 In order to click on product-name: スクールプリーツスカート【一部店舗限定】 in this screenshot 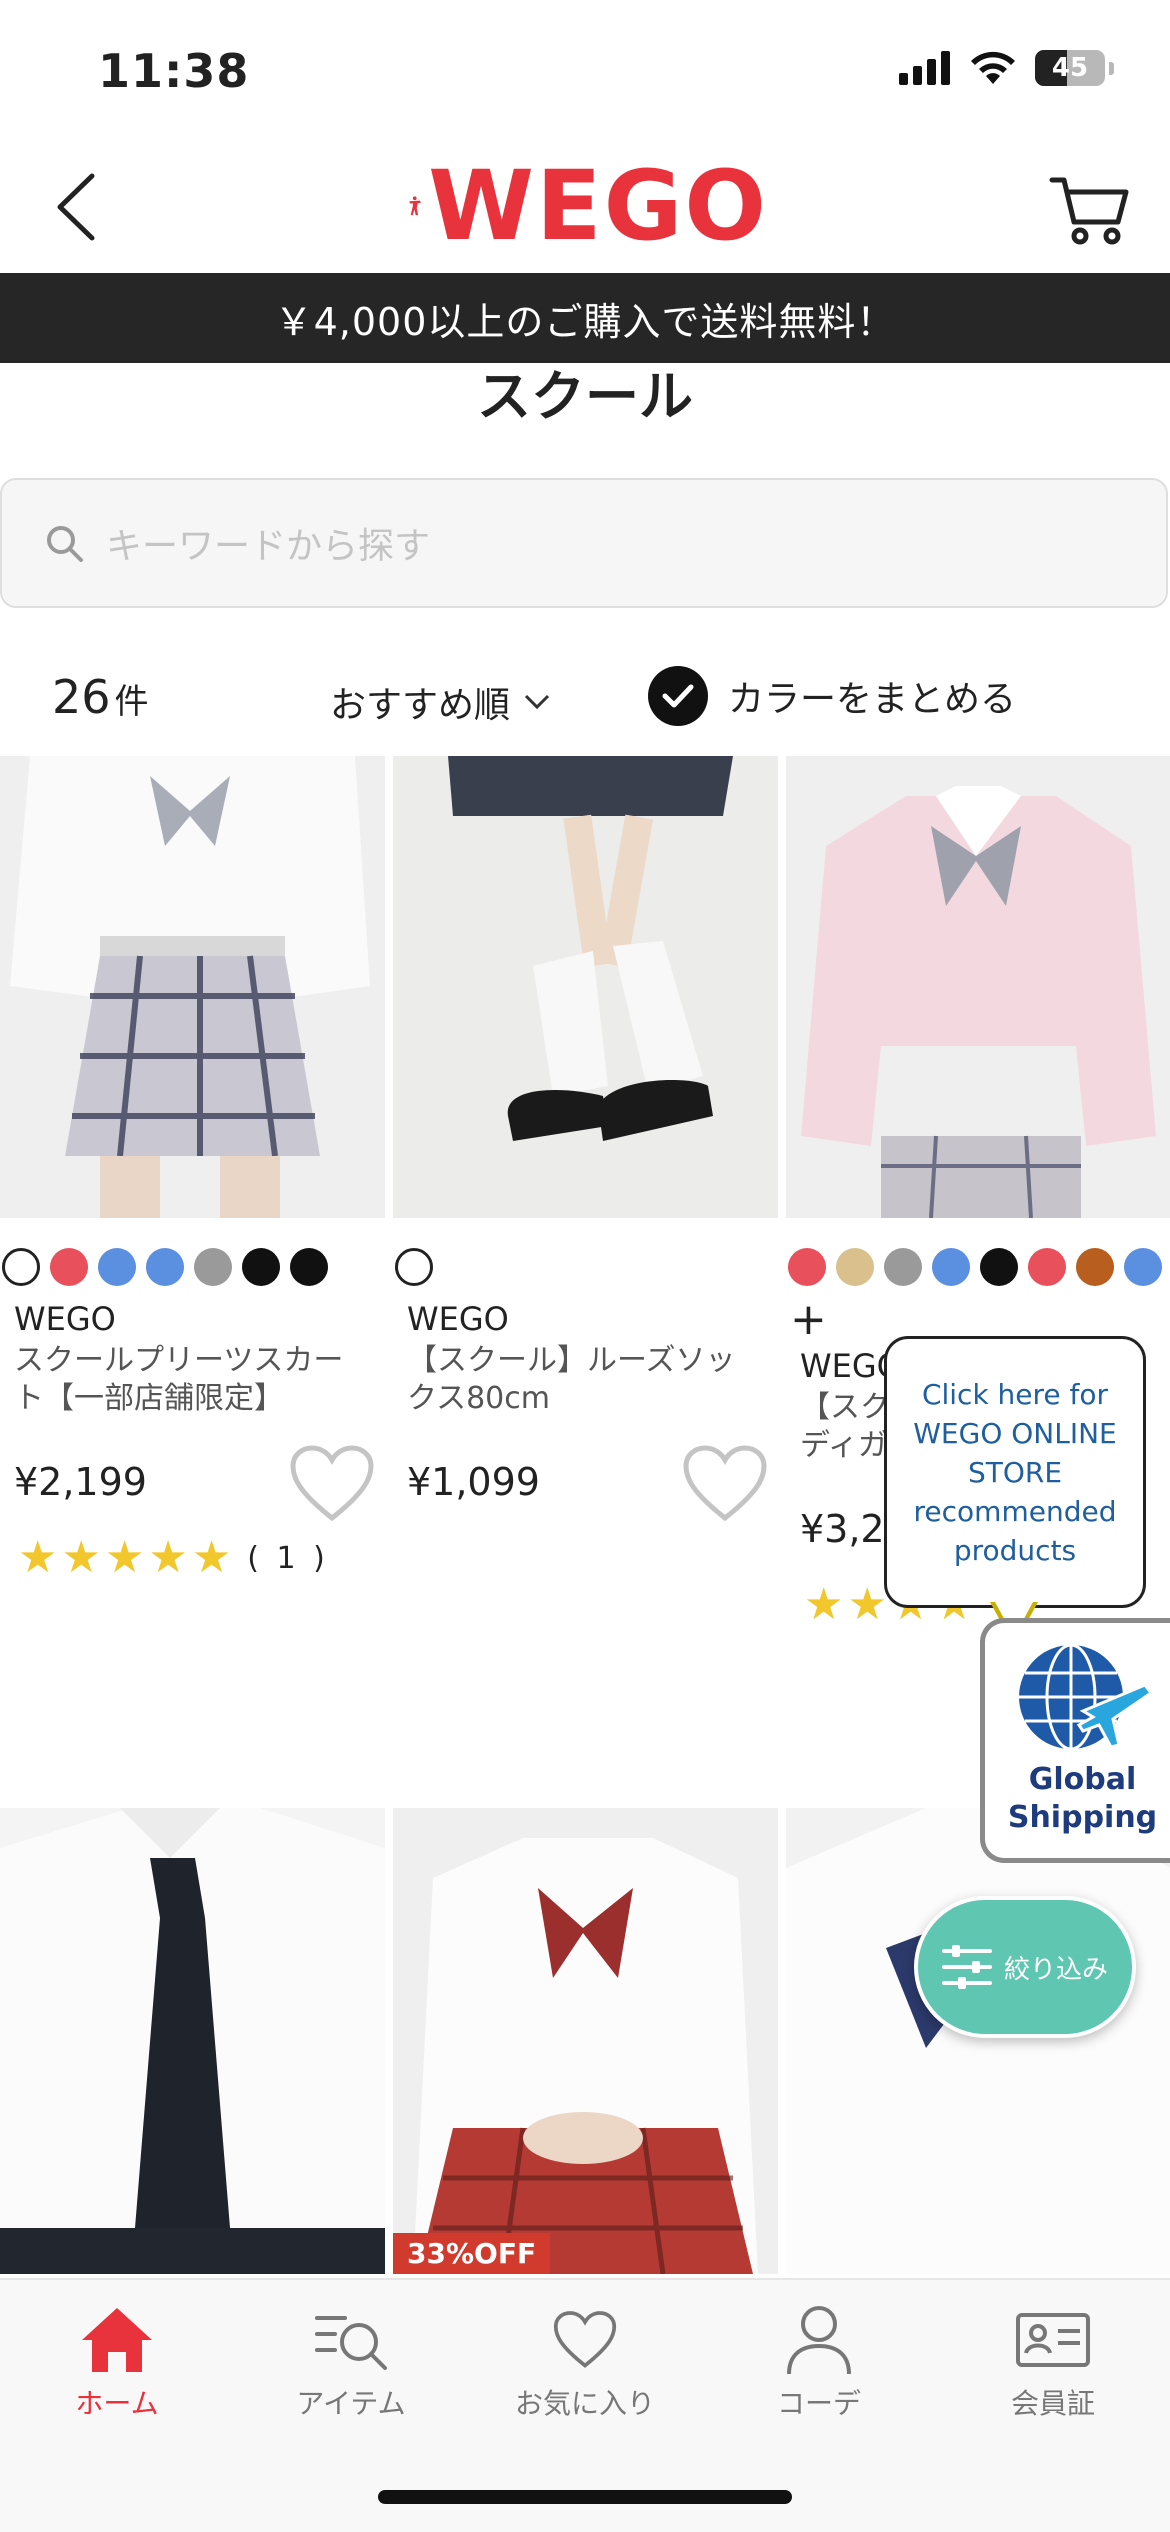, I will do `click(185, 1380)`.